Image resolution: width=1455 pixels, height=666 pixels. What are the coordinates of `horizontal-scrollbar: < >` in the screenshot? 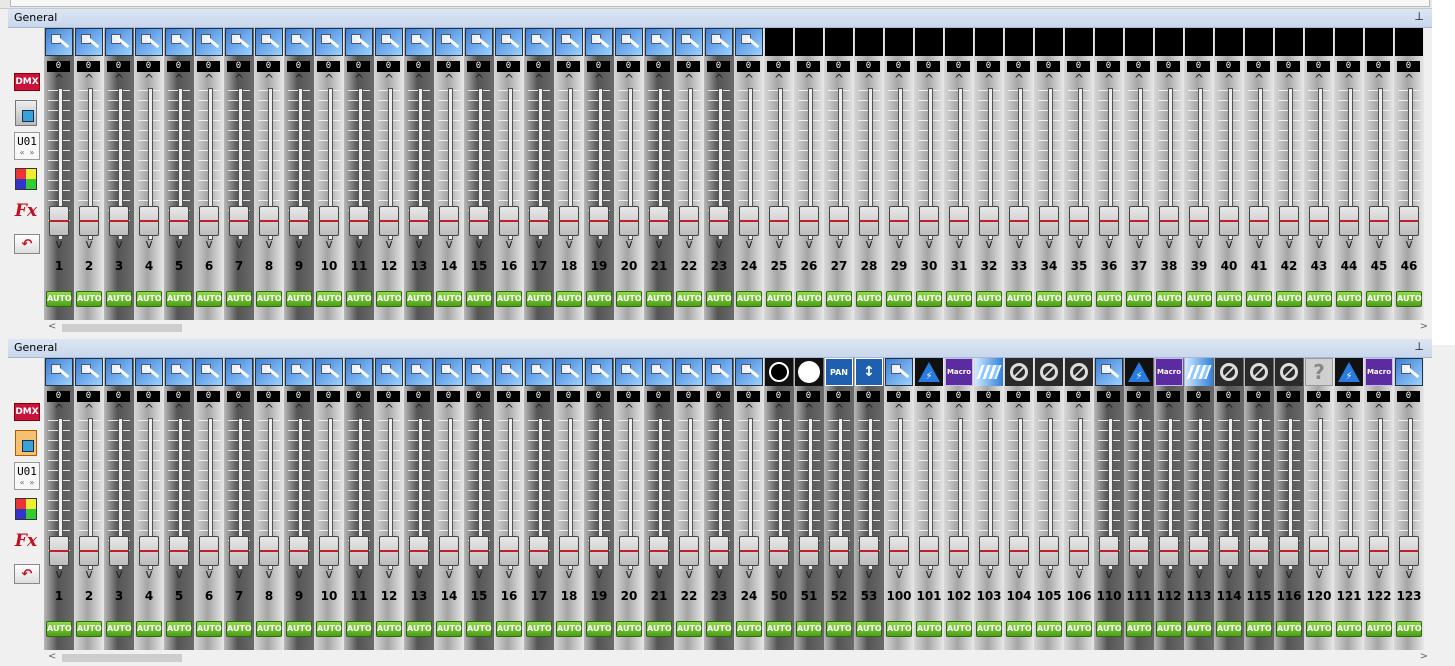 It's located at (738, 328).